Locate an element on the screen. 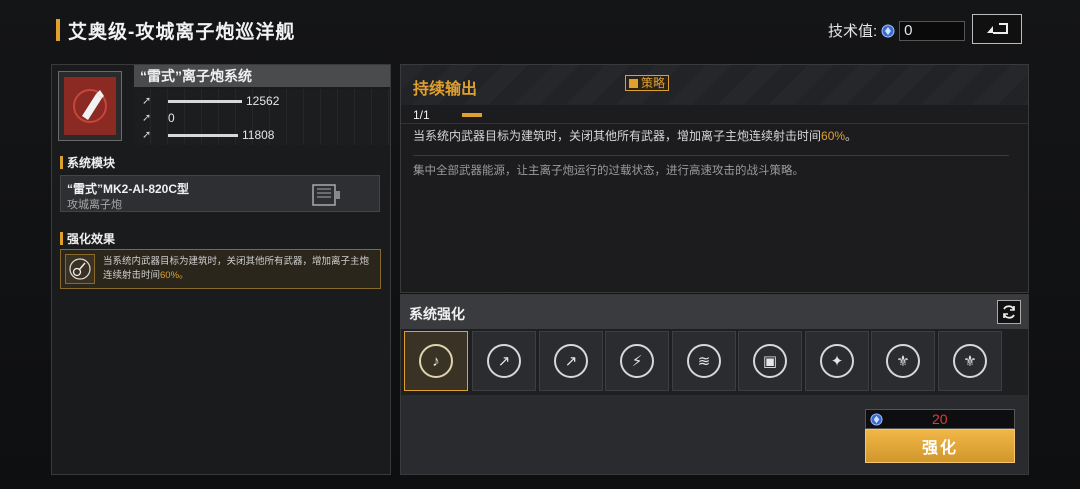 This screenshot has height=489, width=1080. effect-section-label: 强化效果 is located at coordinates (87, 238).